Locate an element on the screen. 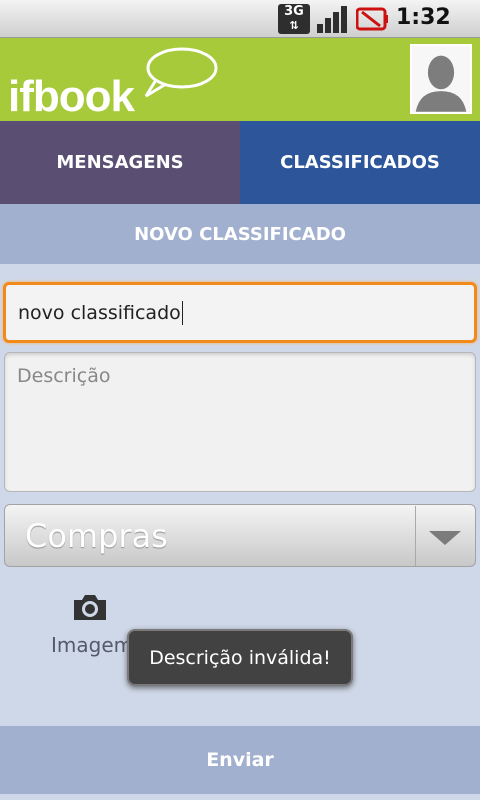 This screenshot has width=480, height=800. tab-bar: MENSAGENS CLASSIFICADOS is located at coordinates (240, 162).